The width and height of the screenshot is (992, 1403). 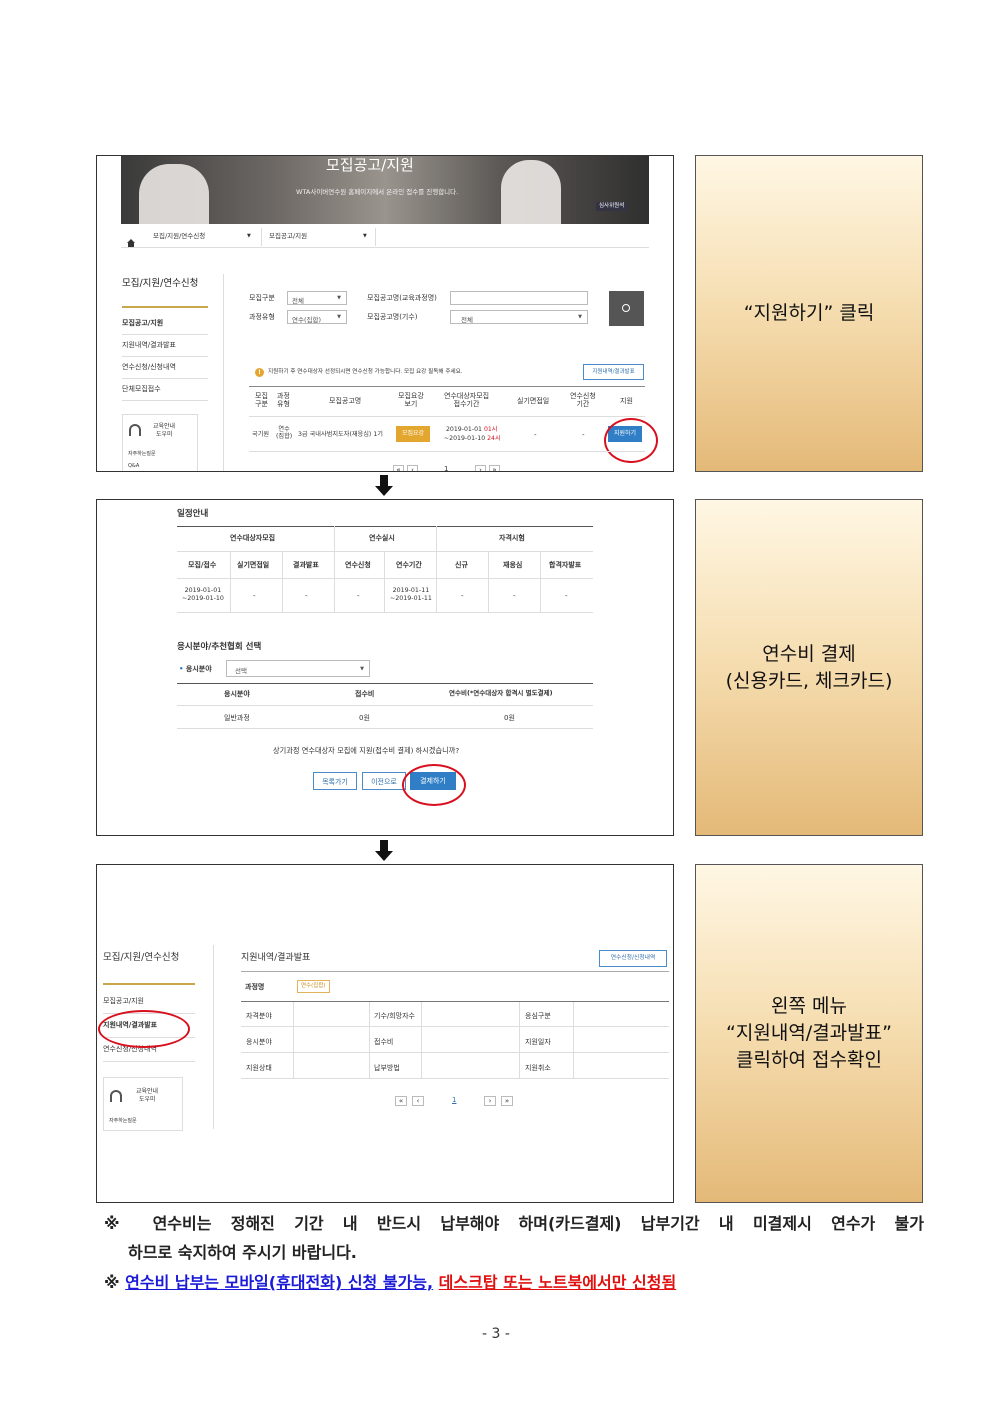 I want to click on search-icon, so click(x=626, y=308).